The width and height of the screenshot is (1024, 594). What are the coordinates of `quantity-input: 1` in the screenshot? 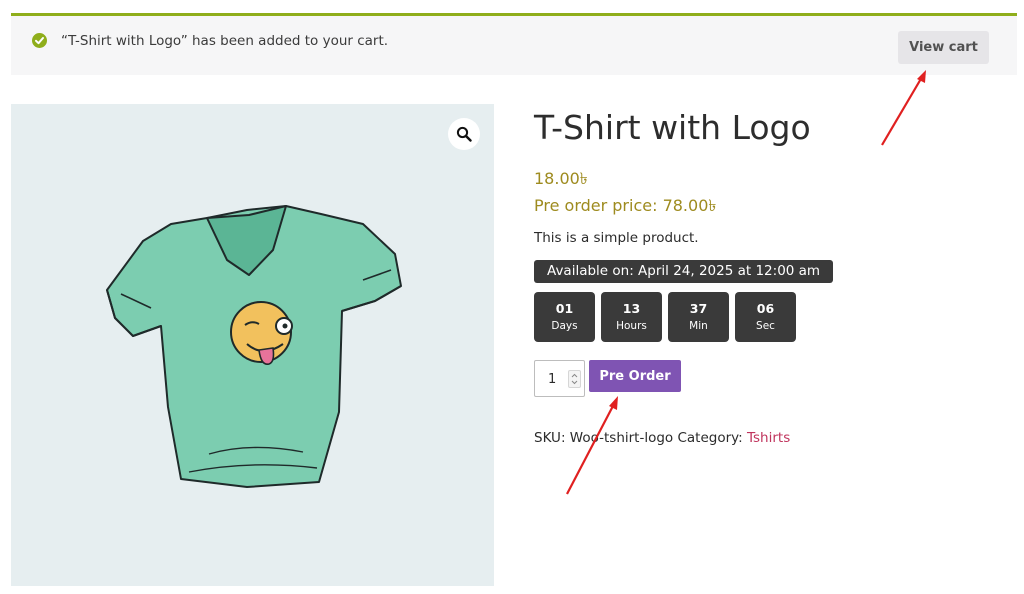 It's located at (559, 378).